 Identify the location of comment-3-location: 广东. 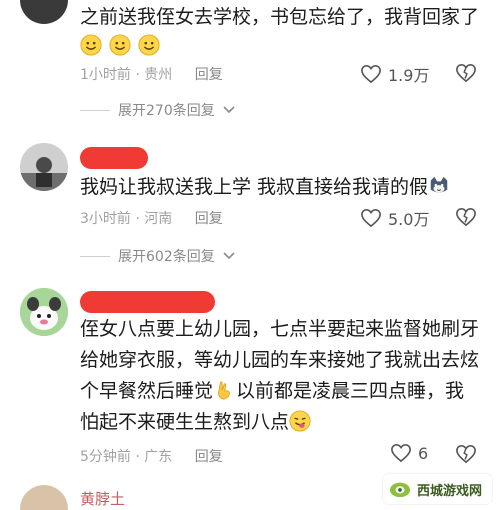
(158, 457).